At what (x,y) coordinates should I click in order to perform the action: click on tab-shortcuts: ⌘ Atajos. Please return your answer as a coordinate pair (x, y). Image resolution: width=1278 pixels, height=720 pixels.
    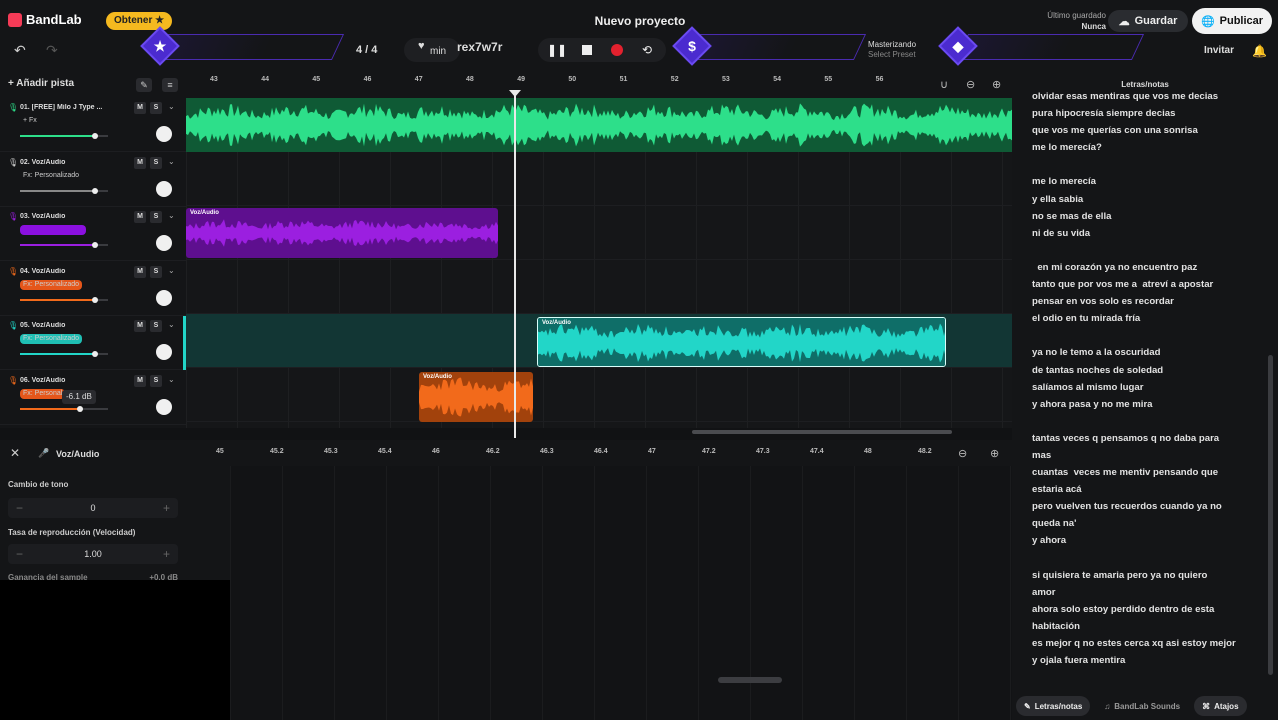
    Looking at the image, I should click on (1220, 706).